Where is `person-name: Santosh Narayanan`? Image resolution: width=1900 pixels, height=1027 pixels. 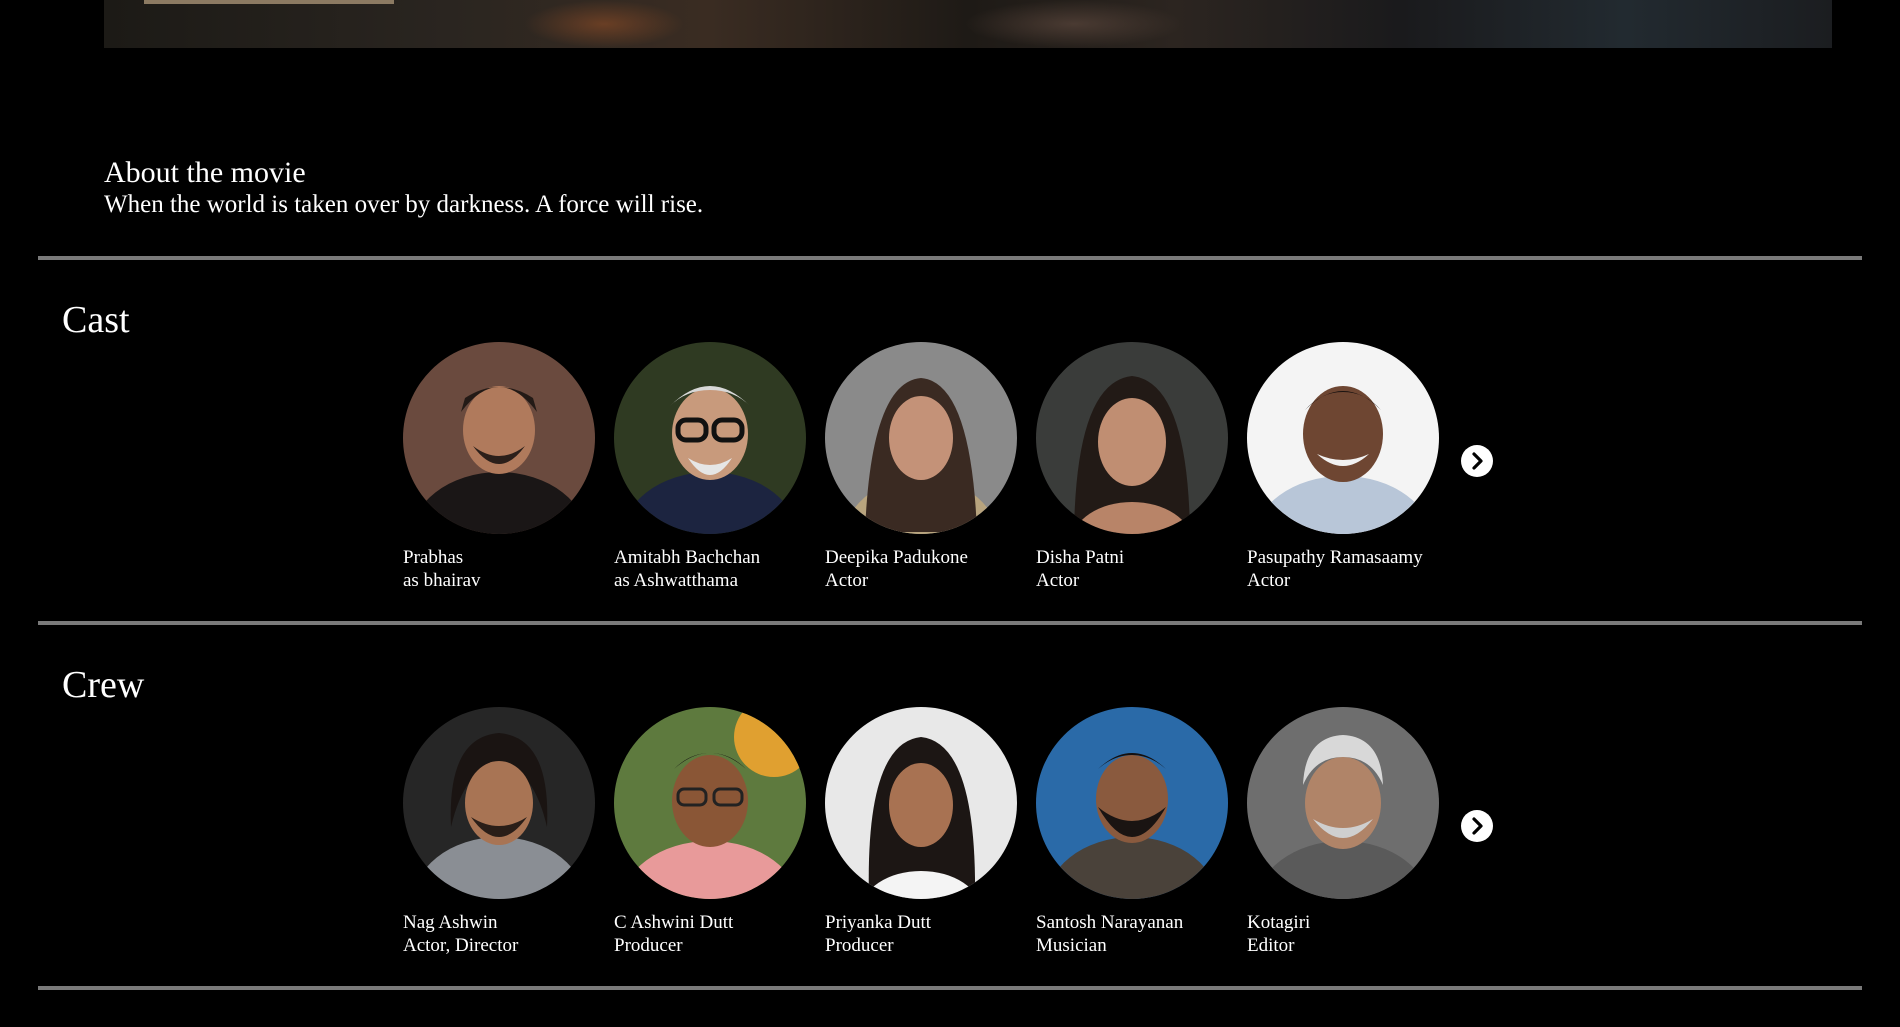 person-name: Santosh Narayanan is located at coordinates (1110, 922).